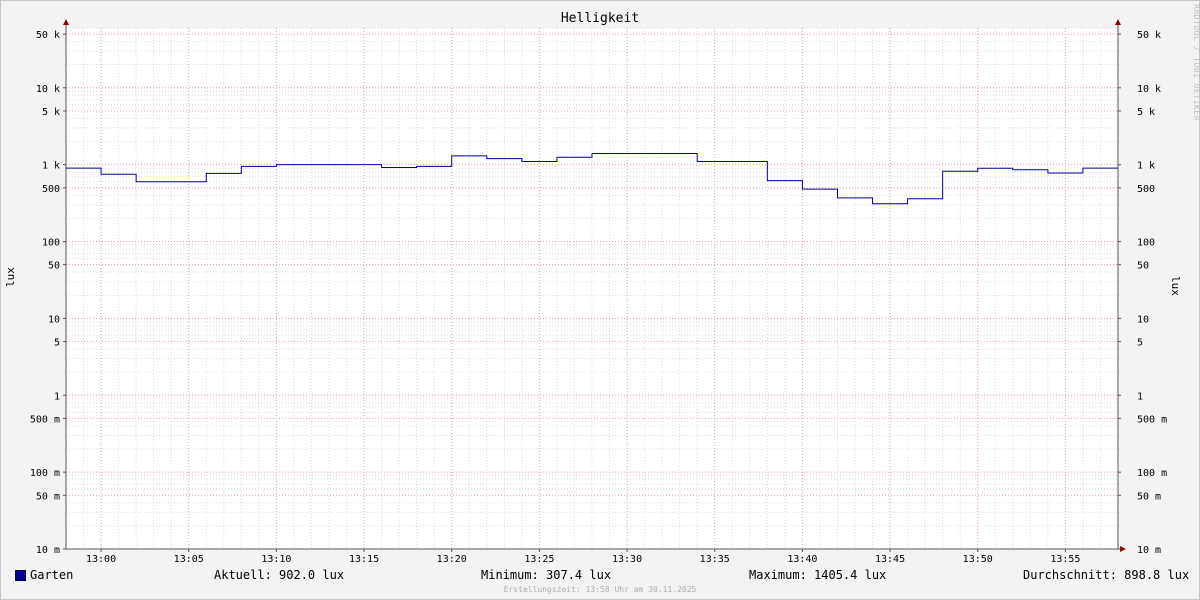 The width and height of the screenshot is (1200, 600). What do you see at coordinates (802, 559) in the screenshot?
I see `x-tick-label: 13:40` at bounding box center [802, 559].